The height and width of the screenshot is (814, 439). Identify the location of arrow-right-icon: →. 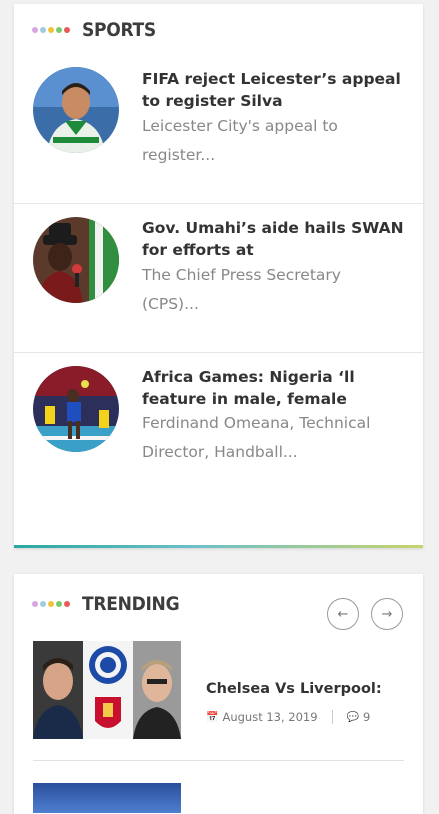
(387, 614).